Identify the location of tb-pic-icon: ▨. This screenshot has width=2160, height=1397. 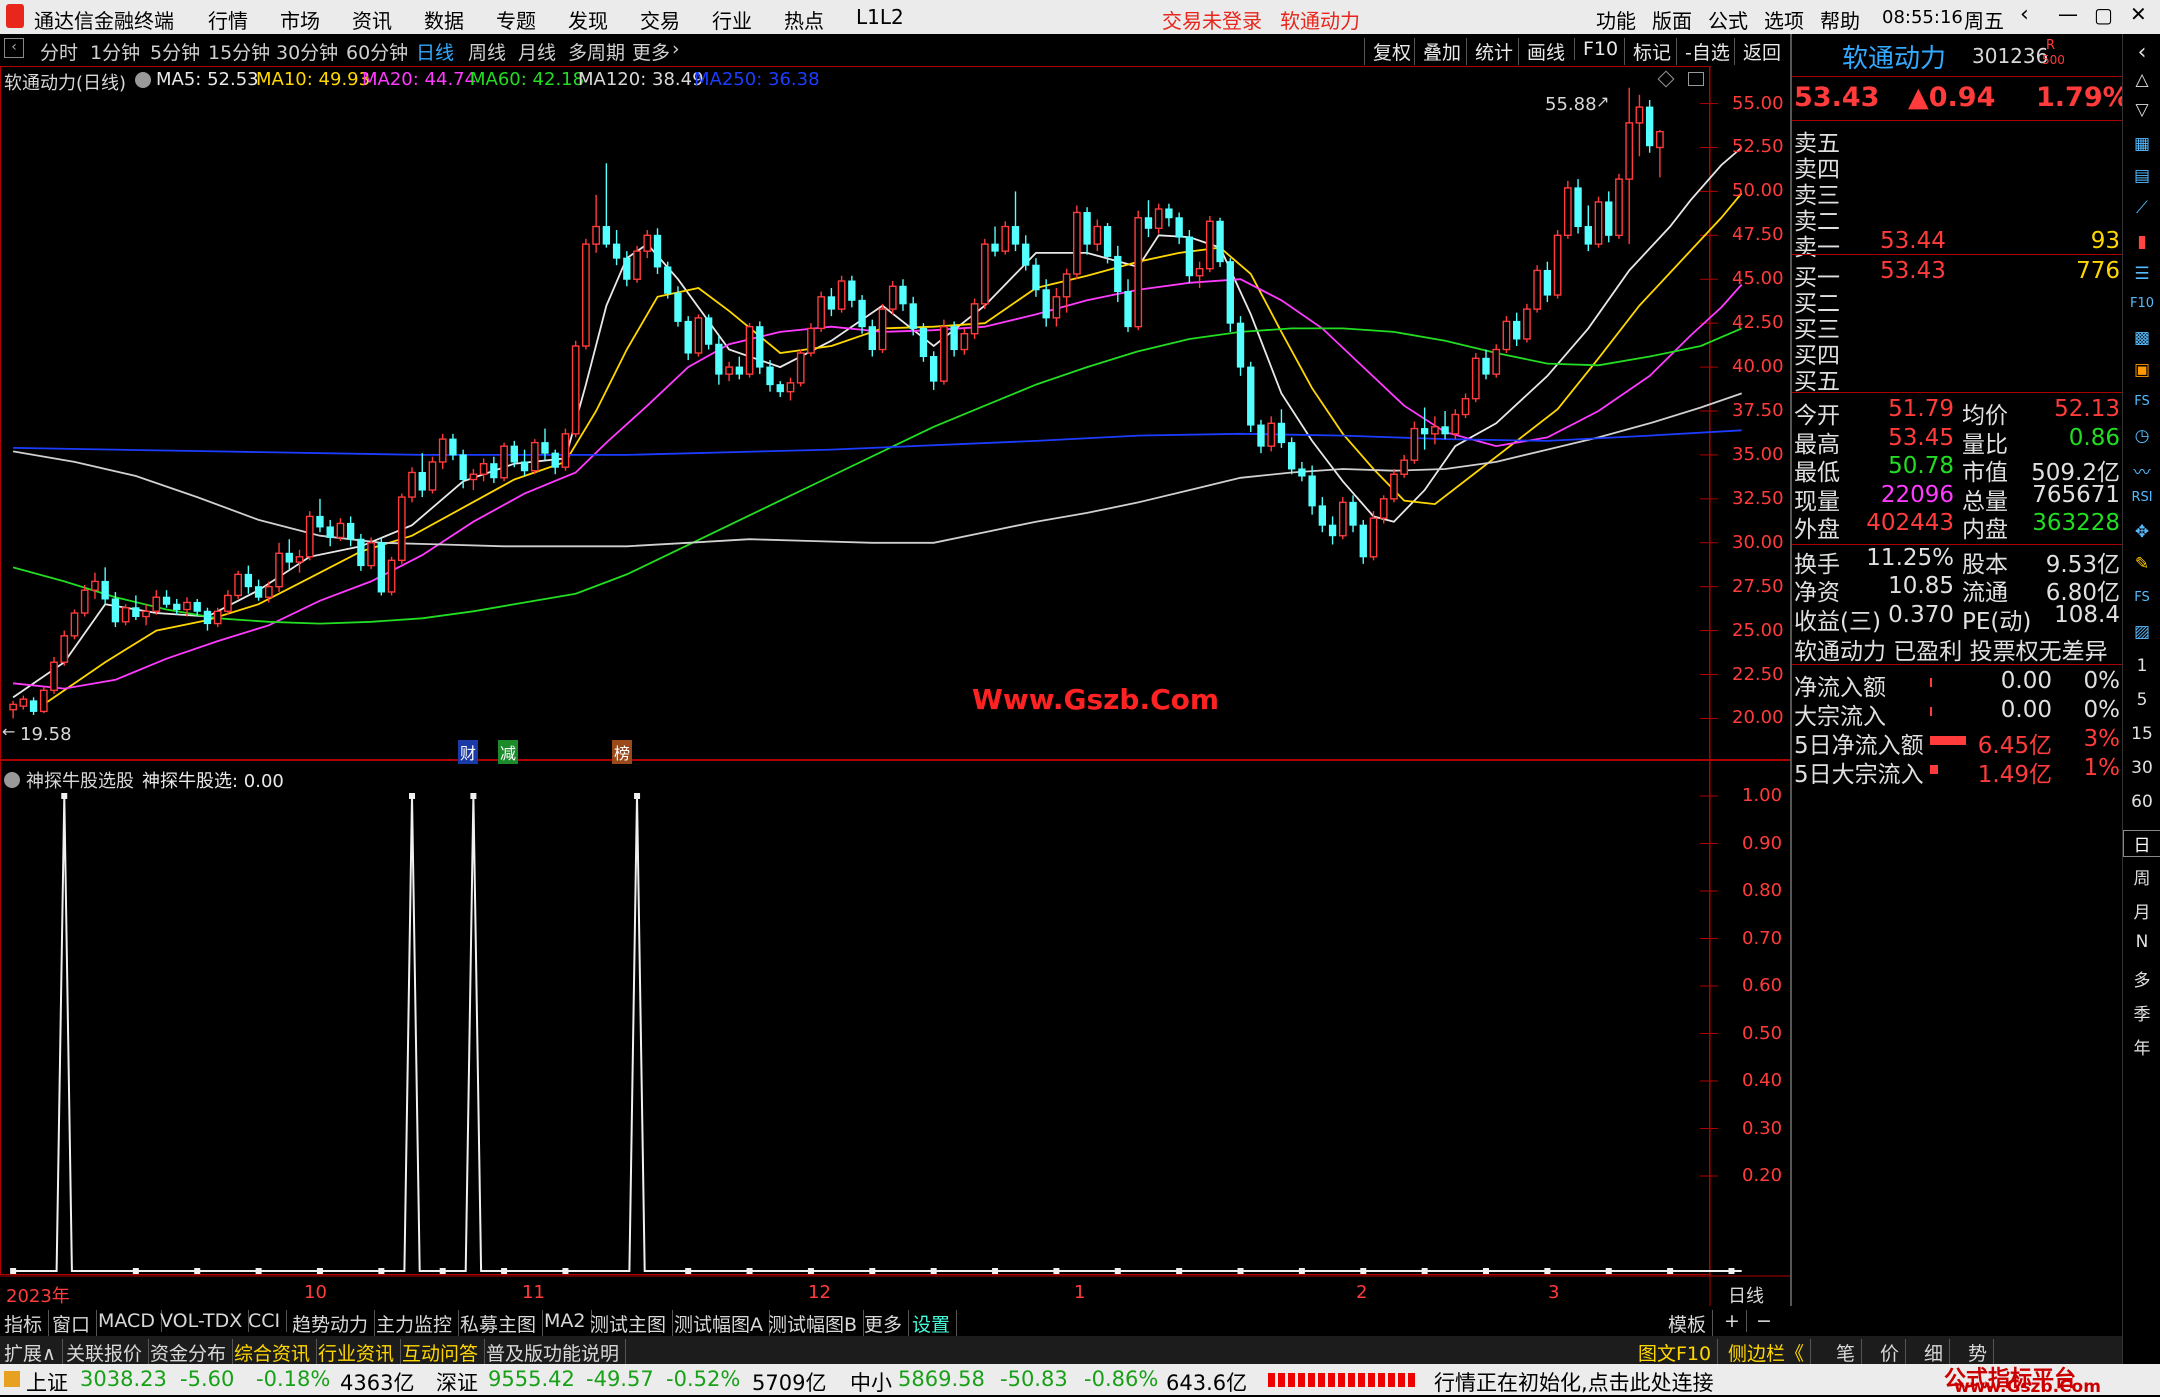
(2141, 632).